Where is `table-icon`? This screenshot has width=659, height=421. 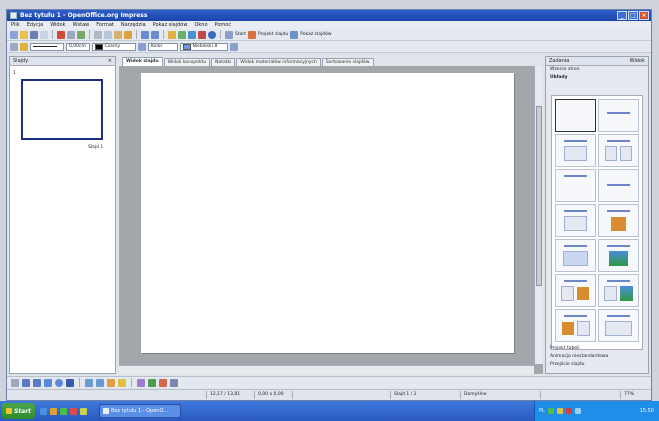 table-icon is located at coordinates (182, 34).